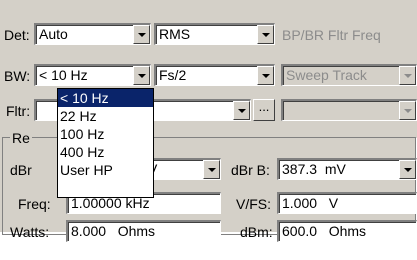 The width and height of the screenshot is (417, 260). Describe the element at coordinates (310, 203) in the screenshot. I see `vfs-value: 1.000 V` at that location.